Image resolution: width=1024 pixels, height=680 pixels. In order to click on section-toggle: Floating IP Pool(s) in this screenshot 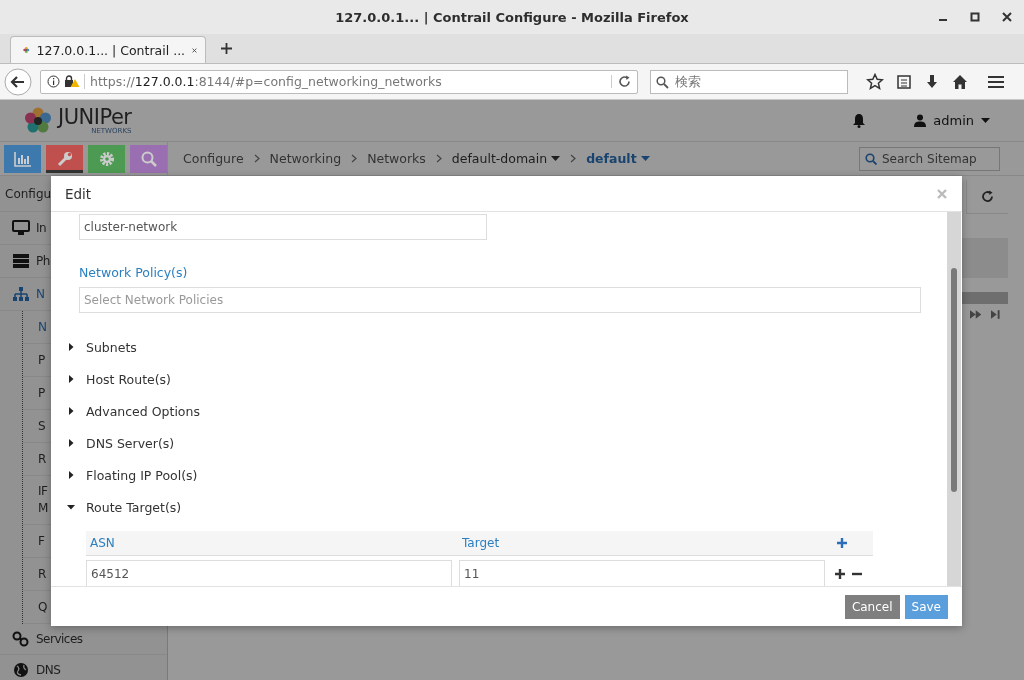, I will do `click(175, 475)`.